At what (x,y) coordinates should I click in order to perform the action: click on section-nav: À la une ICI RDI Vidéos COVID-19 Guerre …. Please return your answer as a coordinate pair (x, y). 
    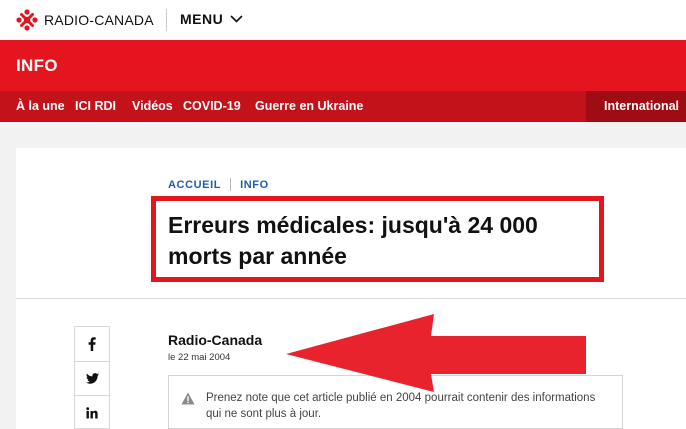
    Looking at the image, I should click on (343, 106).